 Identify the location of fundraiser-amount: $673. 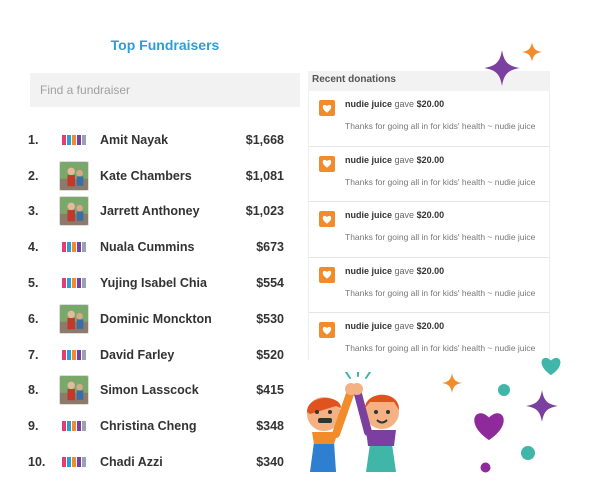
(270, 247).